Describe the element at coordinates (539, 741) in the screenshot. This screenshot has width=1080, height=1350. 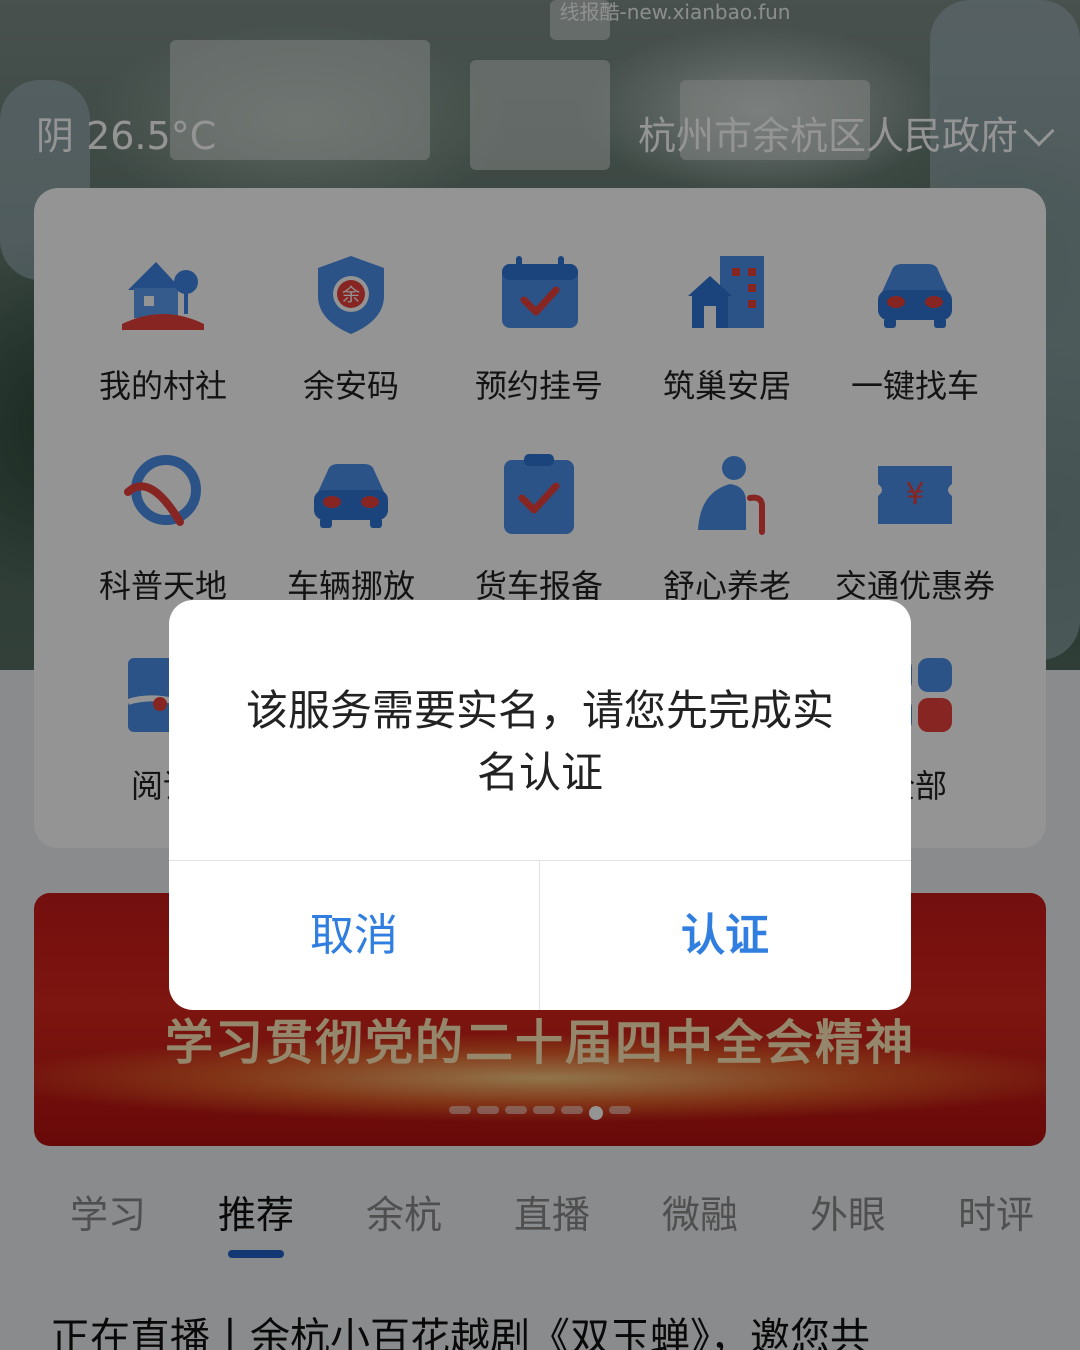
I see `dialog-message: 该服务需要实名，请您先完成实名认证` at that location.